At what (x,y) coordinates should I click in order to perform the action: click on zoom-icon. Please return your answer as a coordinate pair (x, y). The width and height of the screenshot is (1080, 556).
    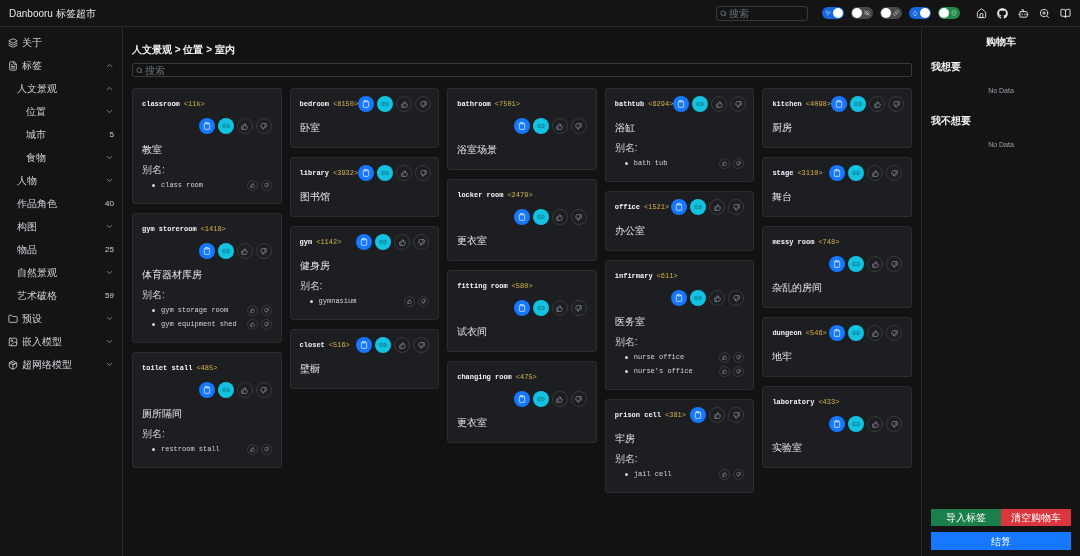
    Looking at the image, I should click on (1044, 13).